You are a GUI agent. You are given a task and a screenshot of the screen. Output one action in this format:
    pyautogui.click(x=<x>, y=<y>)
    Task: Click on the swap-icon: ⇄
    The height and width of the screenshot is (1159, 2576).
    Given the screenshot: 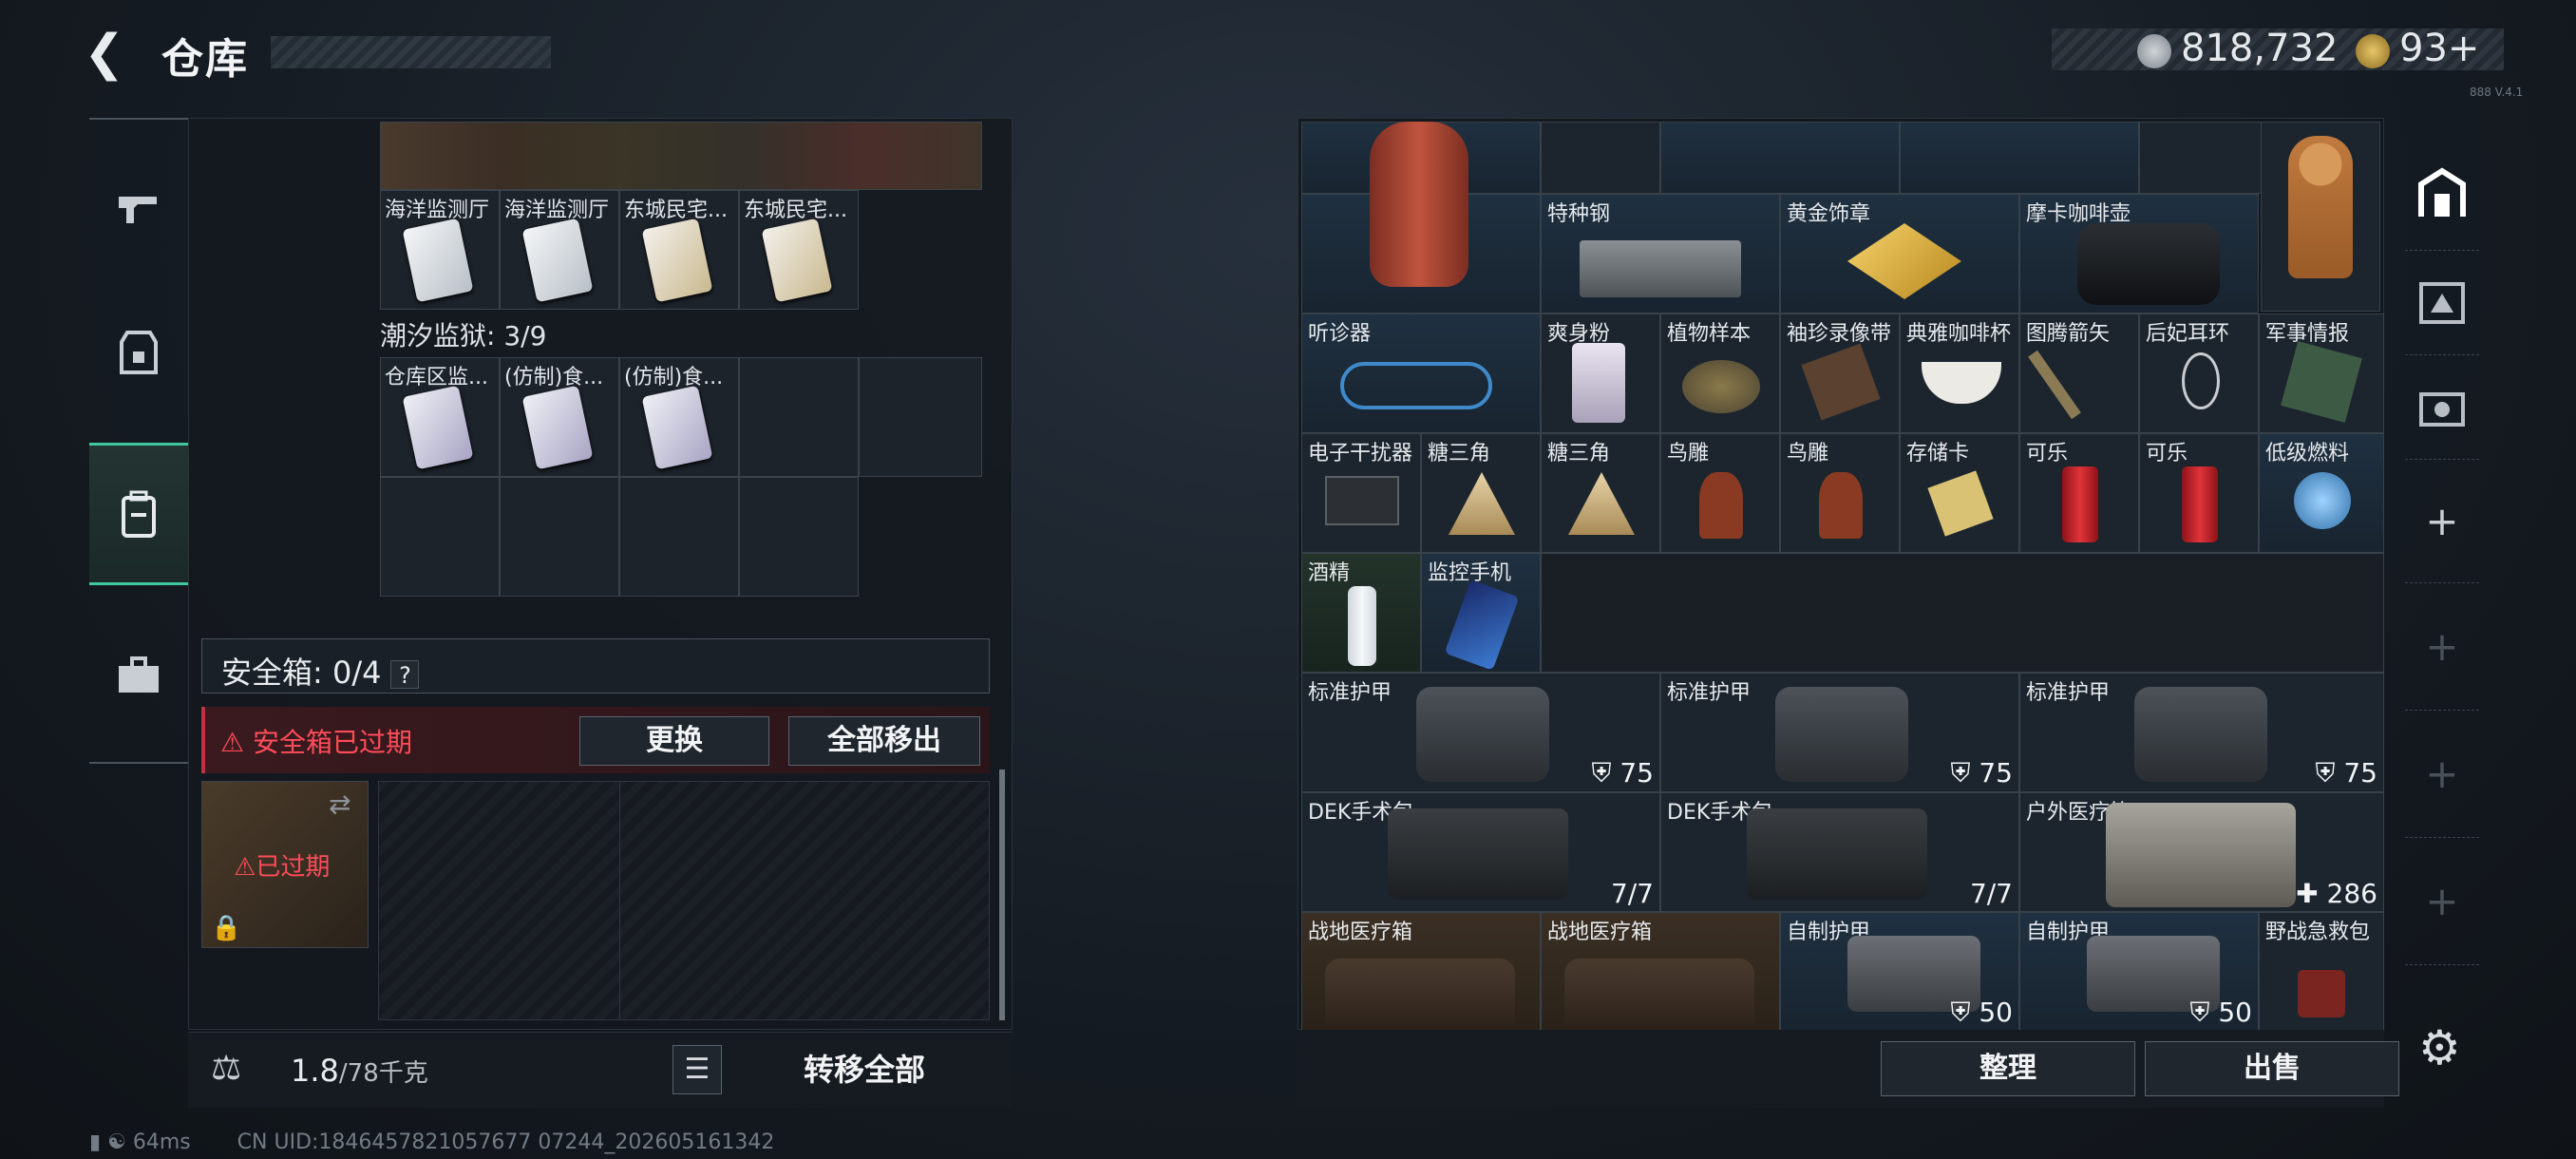 What is the action you would take?
    pyautogui.click(x=339, y=804)
    